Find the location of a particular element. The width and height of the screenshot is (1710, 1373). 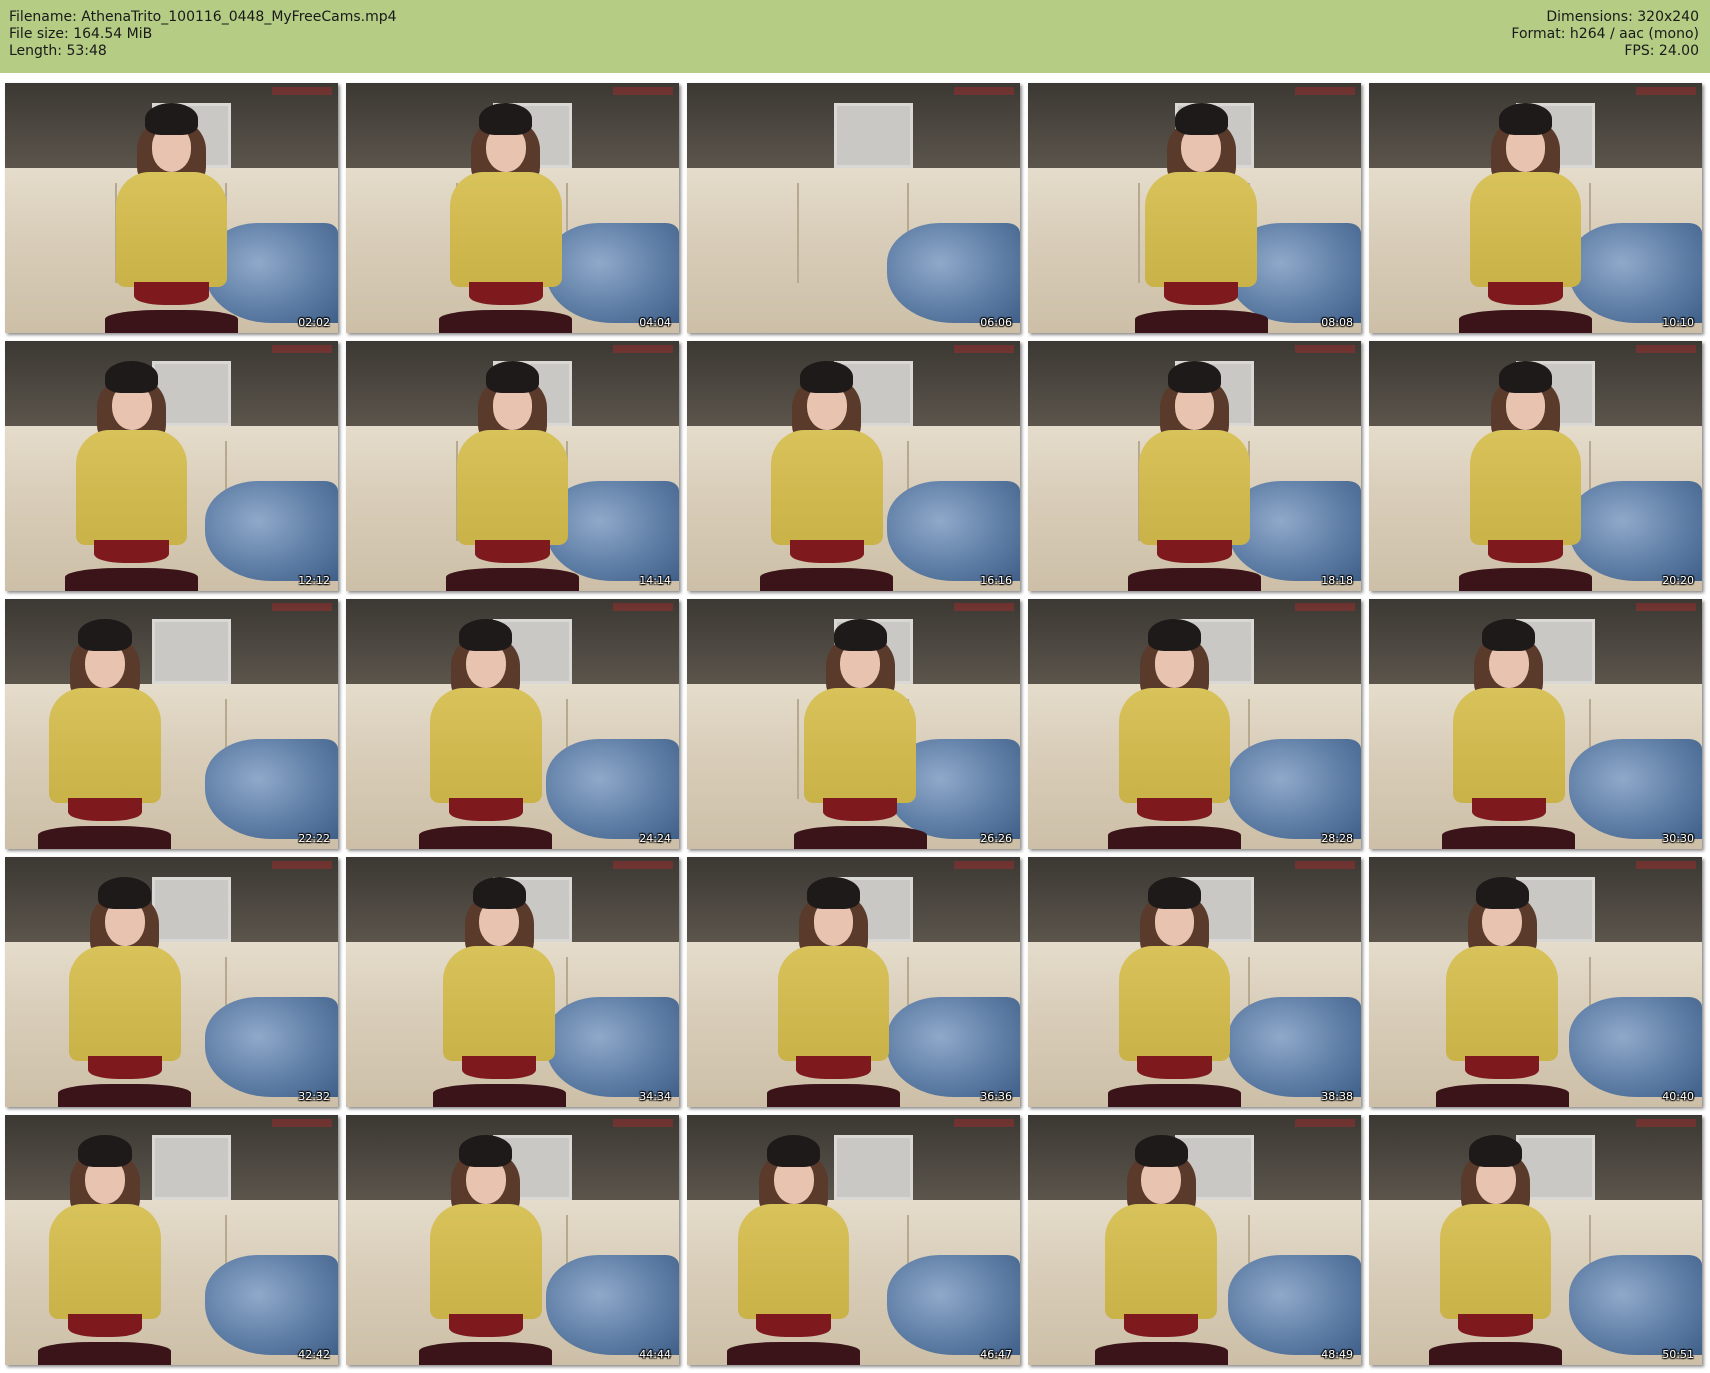

format-text: Format: h264 / aac (mono) is located at coordinates (1605, 34).